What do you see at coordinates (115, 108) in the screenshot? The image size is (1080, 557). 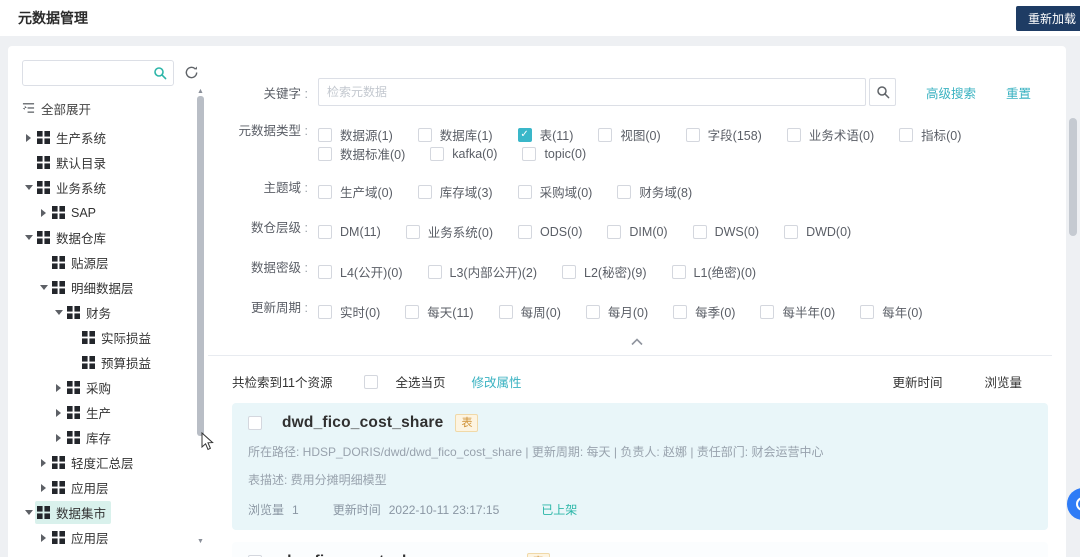 I see `expand-all-button: 全部展开` at bounding box center [115, 108].